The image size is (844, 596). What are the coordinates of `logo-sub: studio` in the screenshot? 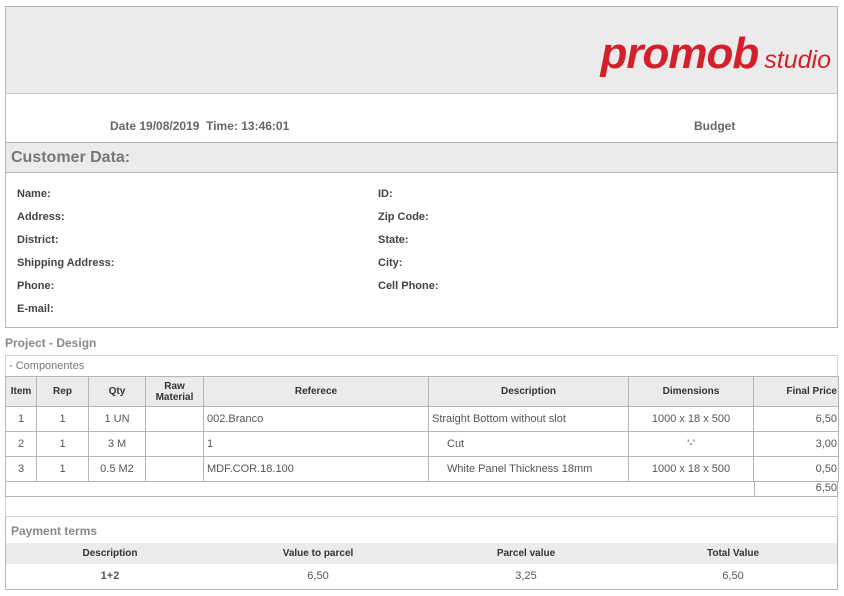 It's located at (797, 60).